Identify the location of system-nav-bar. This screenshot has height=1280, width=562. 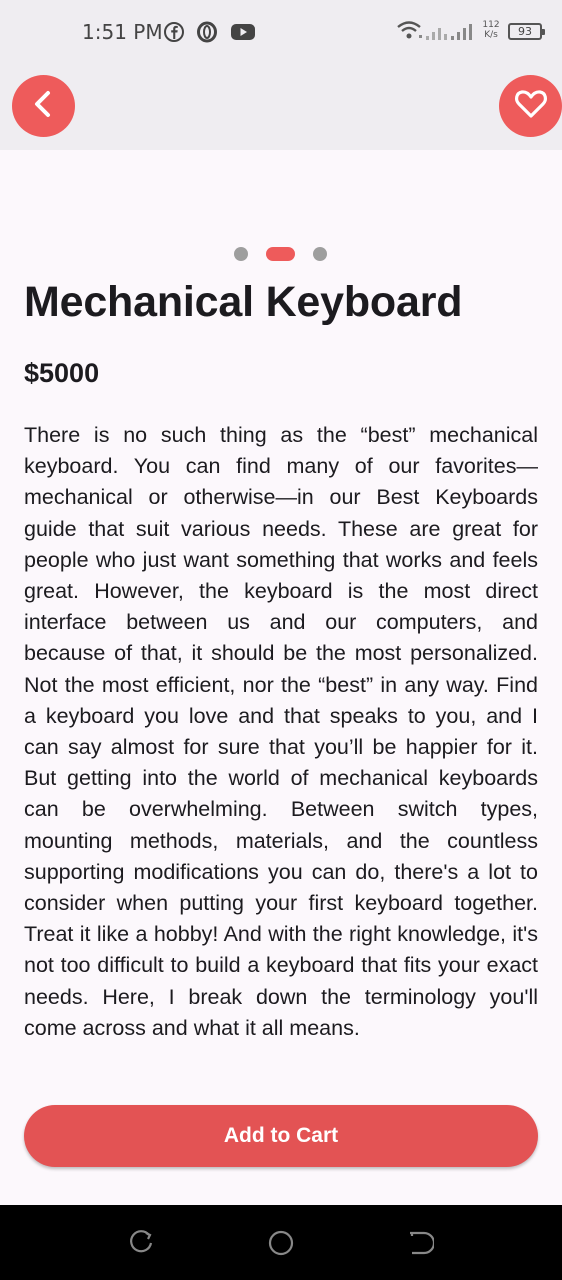
(281, 1242).